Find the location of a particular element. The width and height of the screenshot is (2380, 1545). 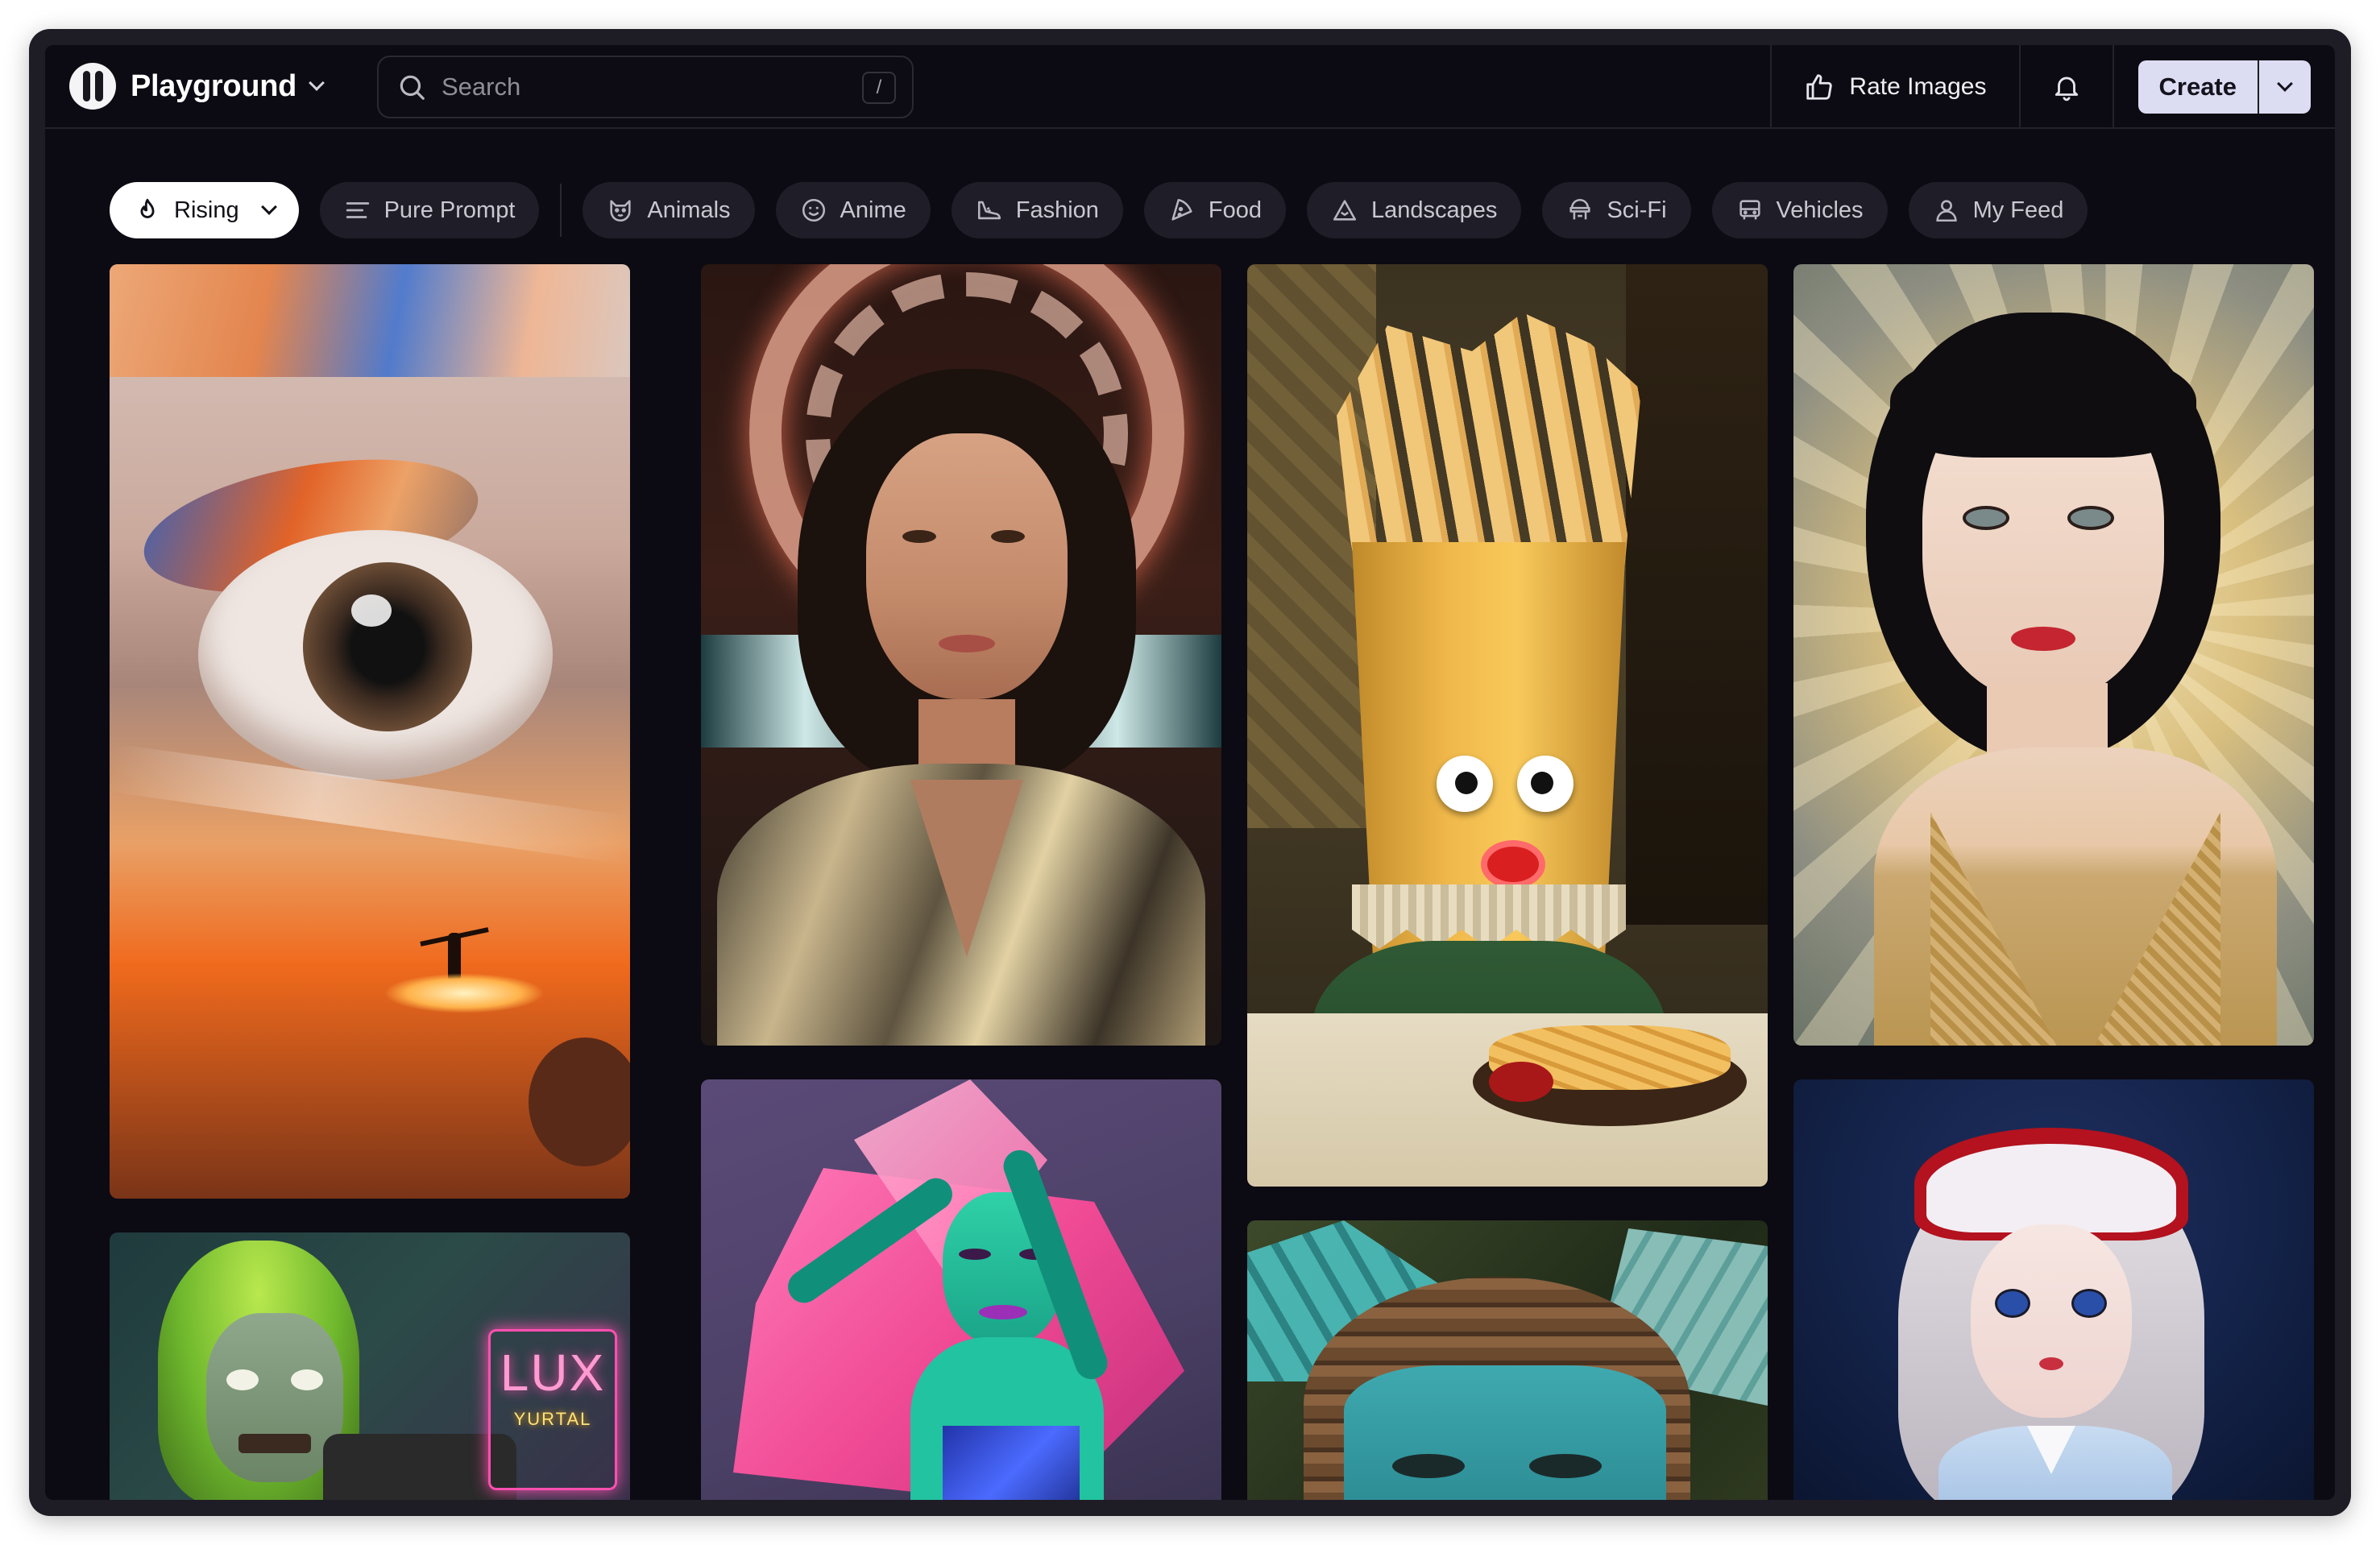

filter-landscapes: Landscapes is located at coordinates (1414, 210).